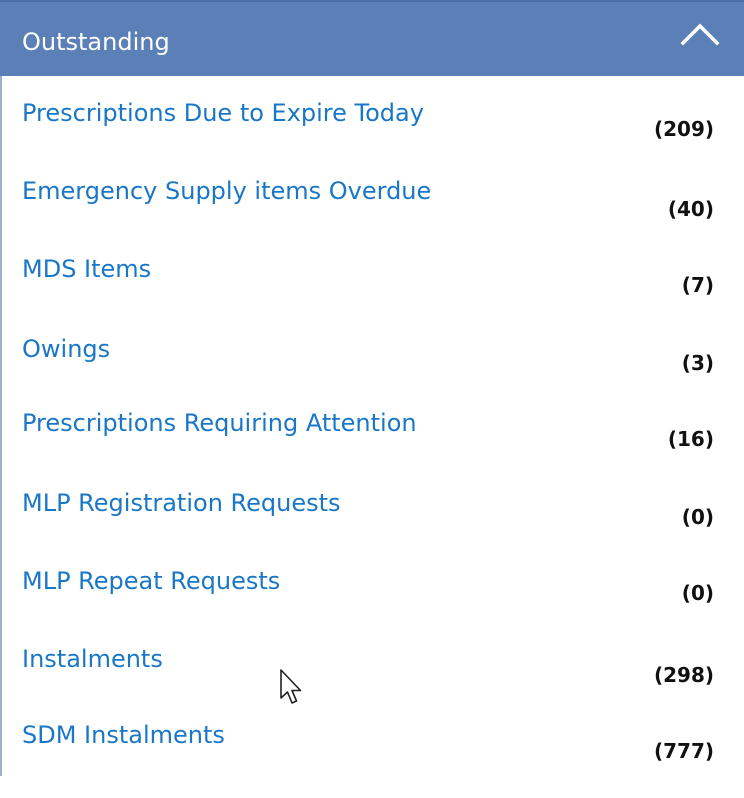 The height and width of the screenshot is (798, 744). I want to click on panel-title: Outstanding, so click(96, 42).